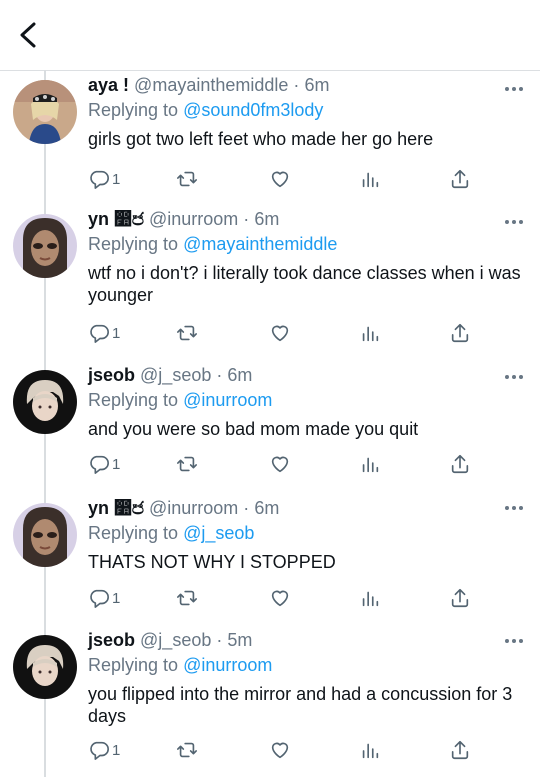 The width and height of the screenshot is (540, 777). What do you see at coordinates (270, 35) in the screenshot?
I see `top-bar` at bounding box center [270, 35].